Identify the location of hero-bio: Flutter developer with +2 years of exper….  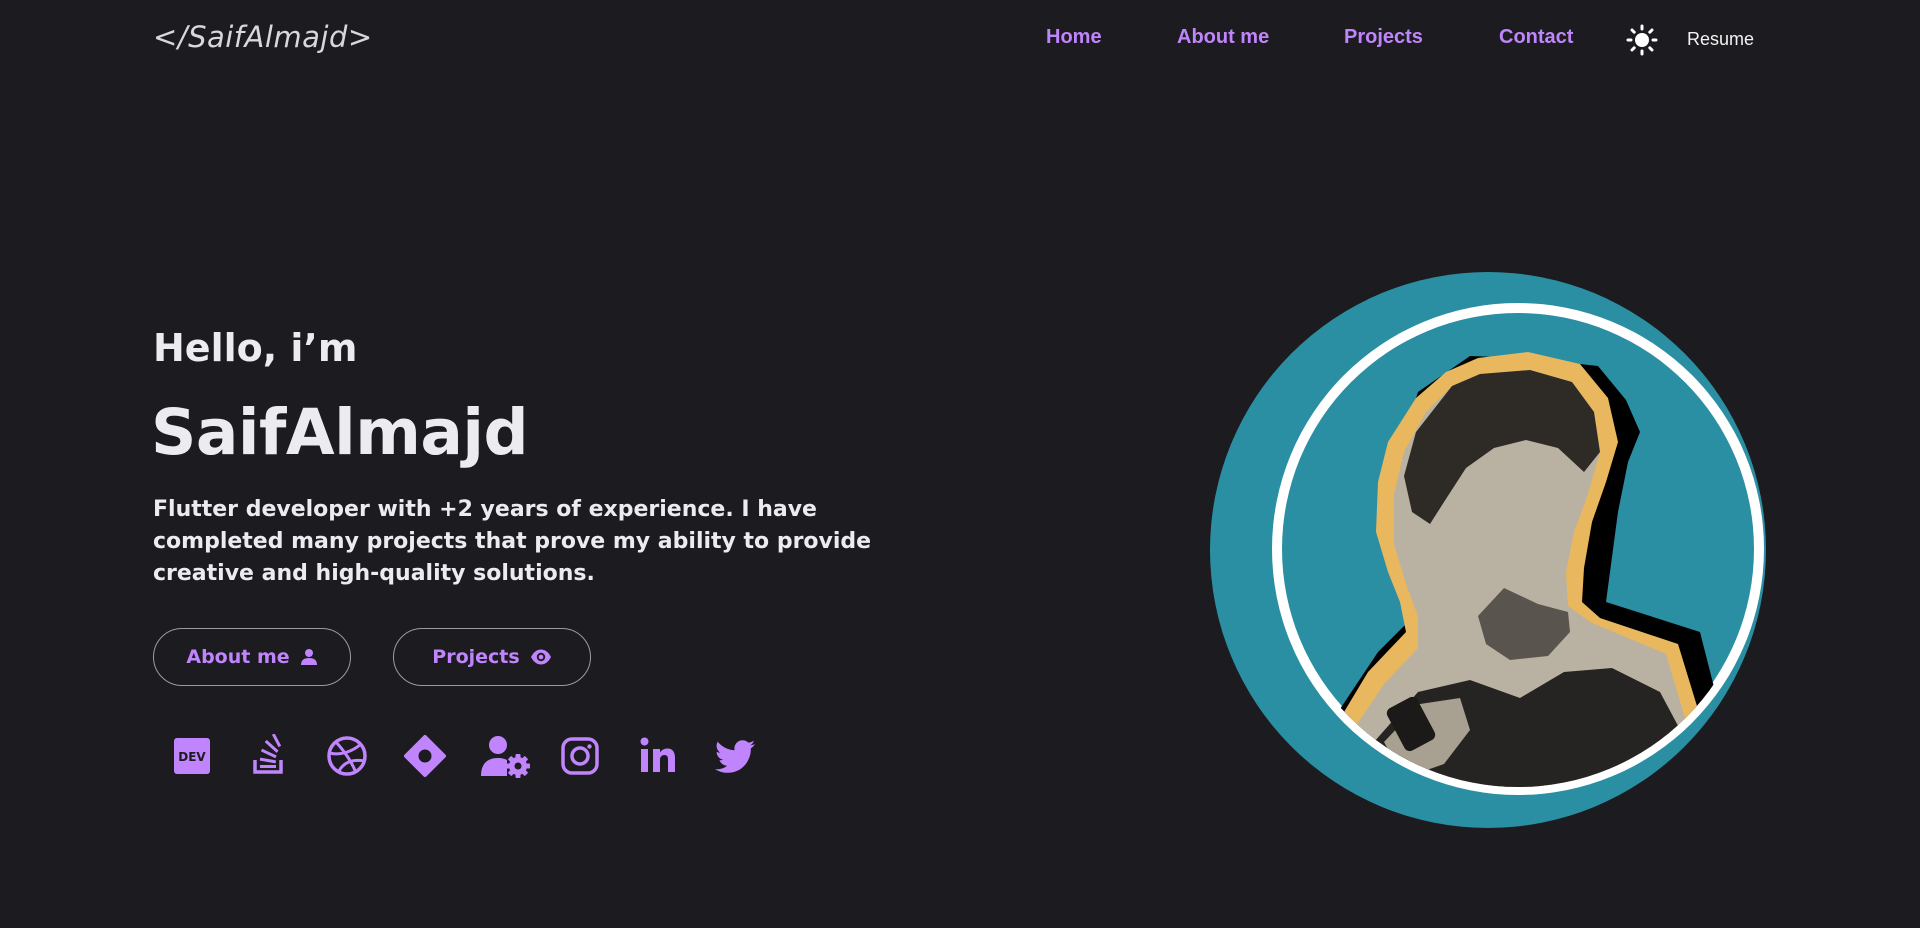
(512, 541).